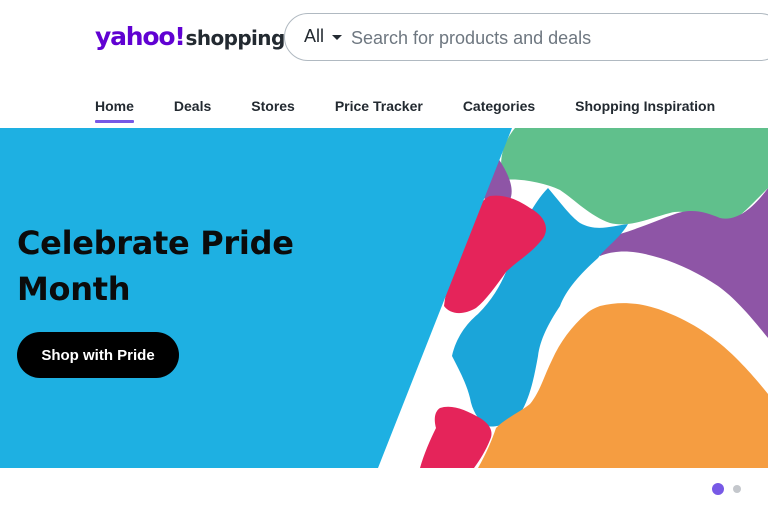 This screenshot has width=768, height=512. I want to click on carousel-dot, so click(737, 489).